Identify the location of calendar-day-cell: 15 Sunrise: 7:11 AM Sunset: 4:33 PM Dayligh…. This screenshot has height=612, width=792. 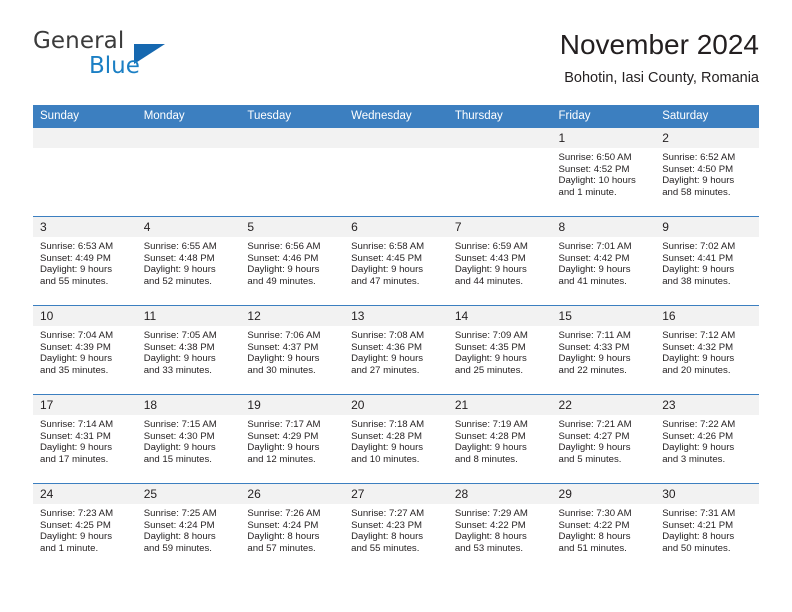
(603, 350).